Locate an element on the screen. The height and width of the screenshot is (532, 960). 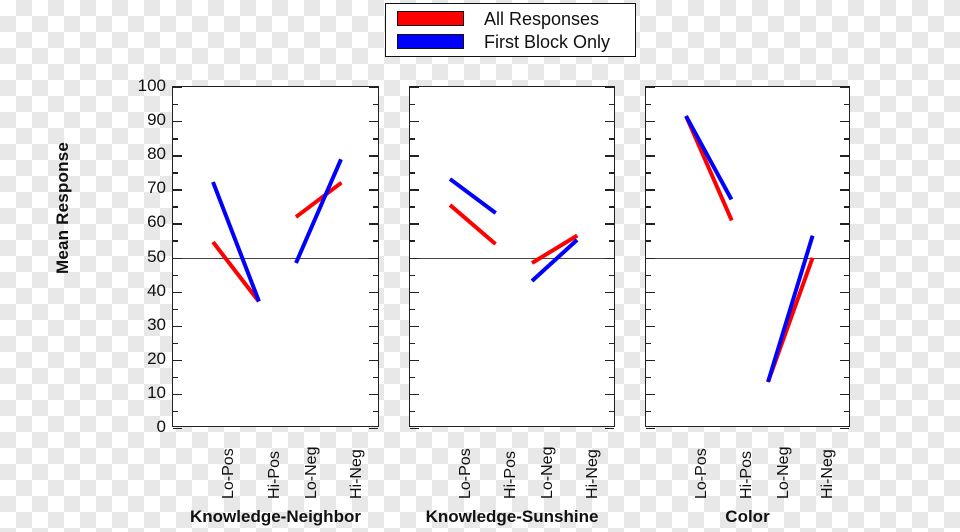
panel-title: Color is located at coordinates (747, 516).